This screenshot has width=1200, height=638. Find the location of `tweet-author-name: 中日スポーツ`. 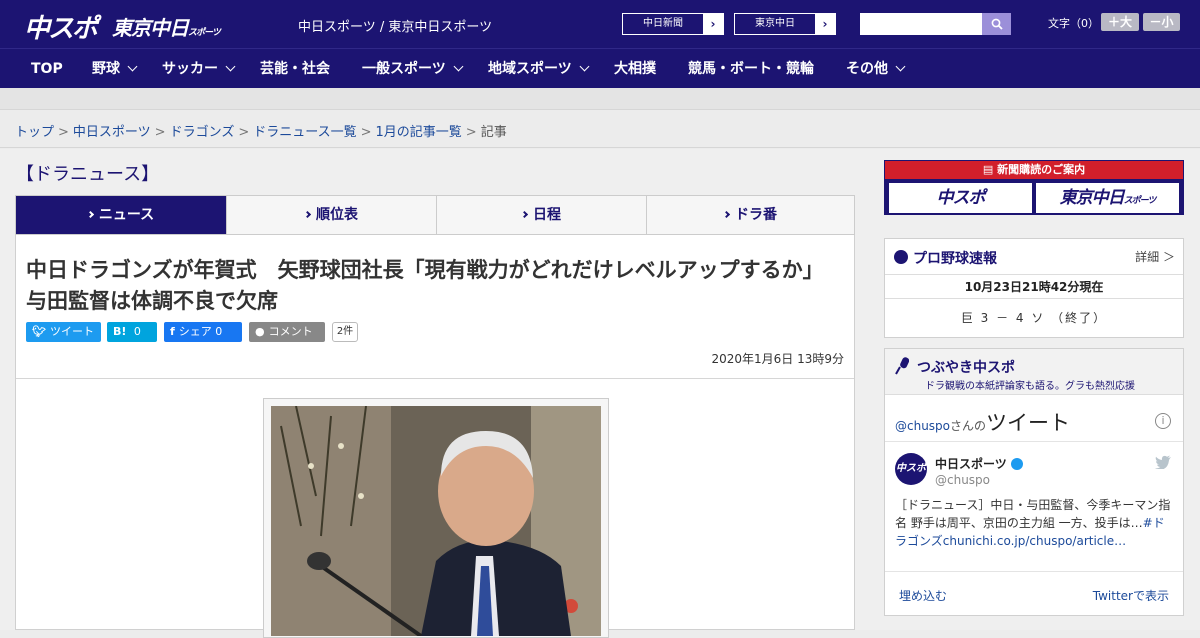

tweet-author-name: 中日スポーツ is located at coordinates (979, 463).